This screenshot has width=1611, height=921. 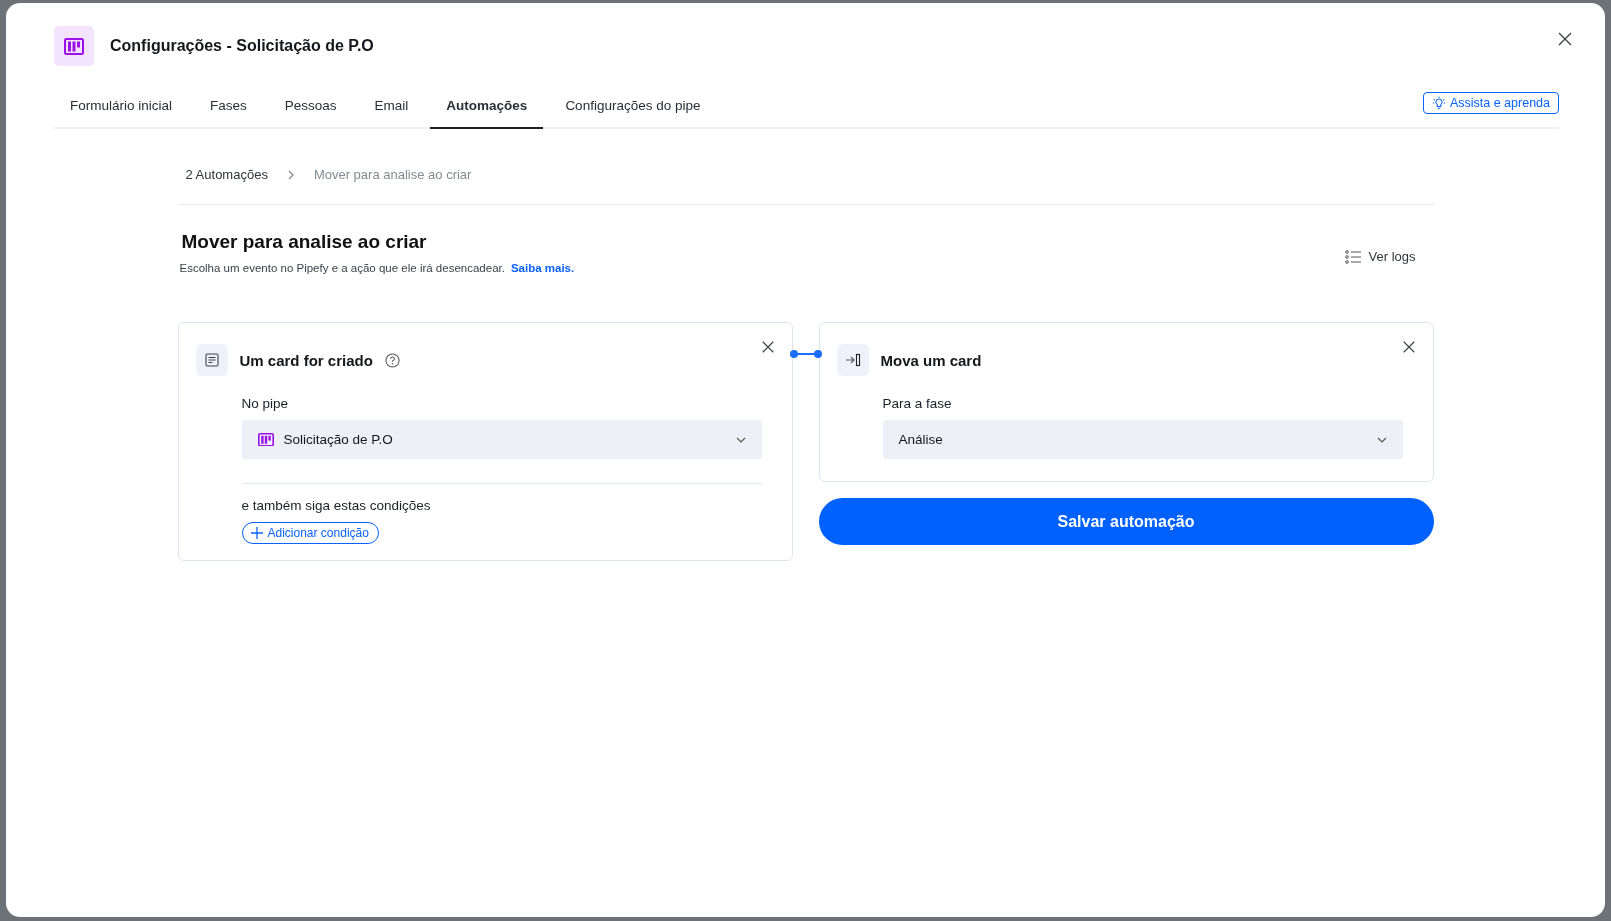 I want to click on pipe-select: Solicitação de P.O, so click(x=501, y=439).